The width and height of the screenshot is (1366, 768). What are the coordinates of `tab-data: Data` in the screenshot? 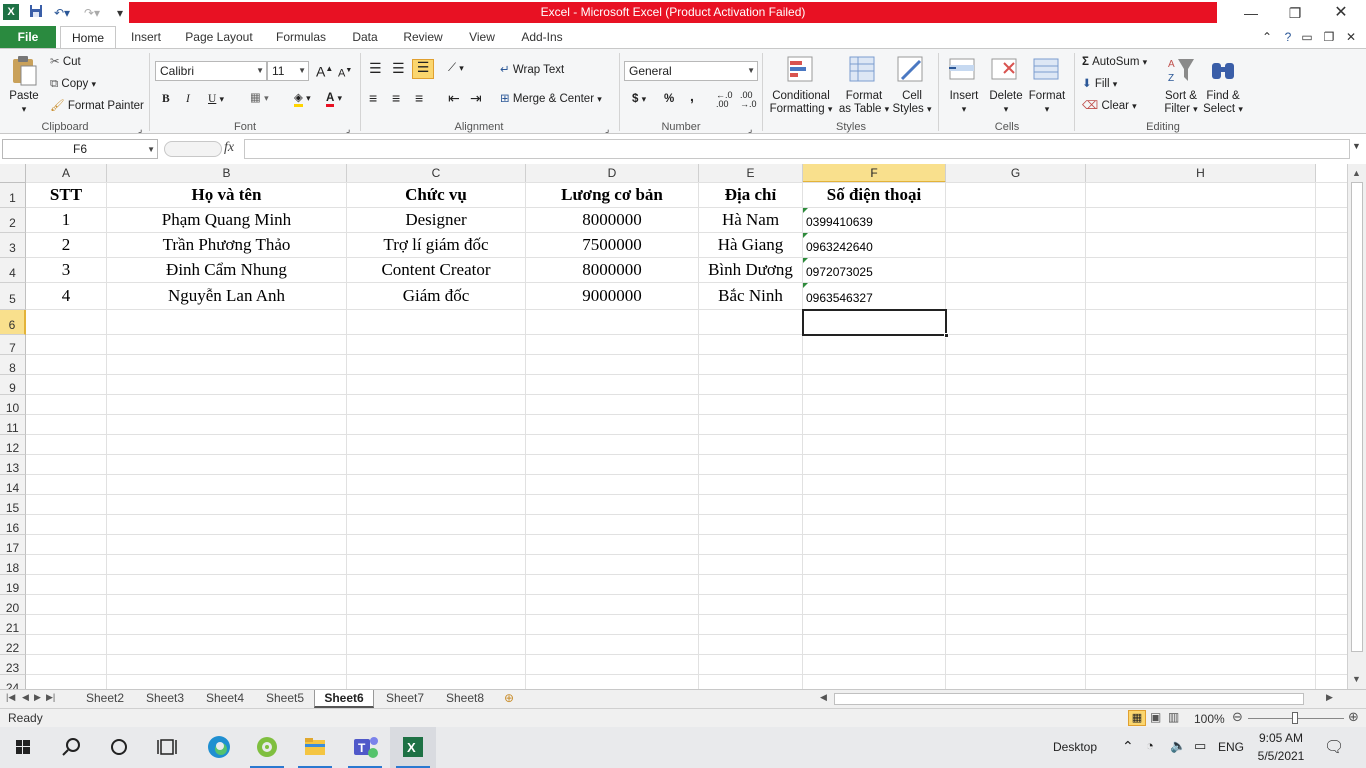 It's located at (365, 37).